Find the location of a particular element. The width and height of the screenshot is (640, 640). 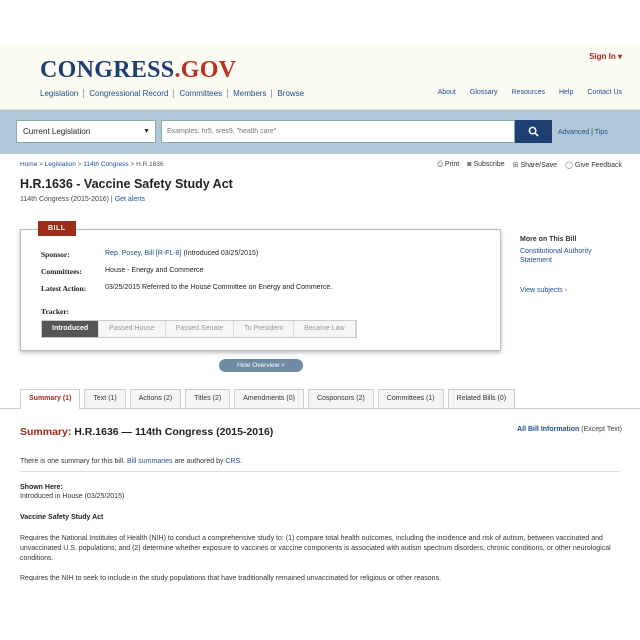

nav-resources: Resources is located at coordinates (528, 92).